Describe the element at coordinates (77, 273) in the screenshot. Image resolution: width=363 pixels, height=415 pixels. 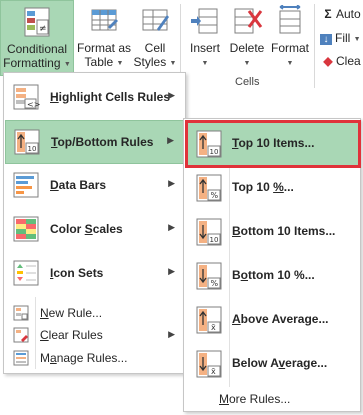
I see `menu-item-label: Icon Sets` at that location.